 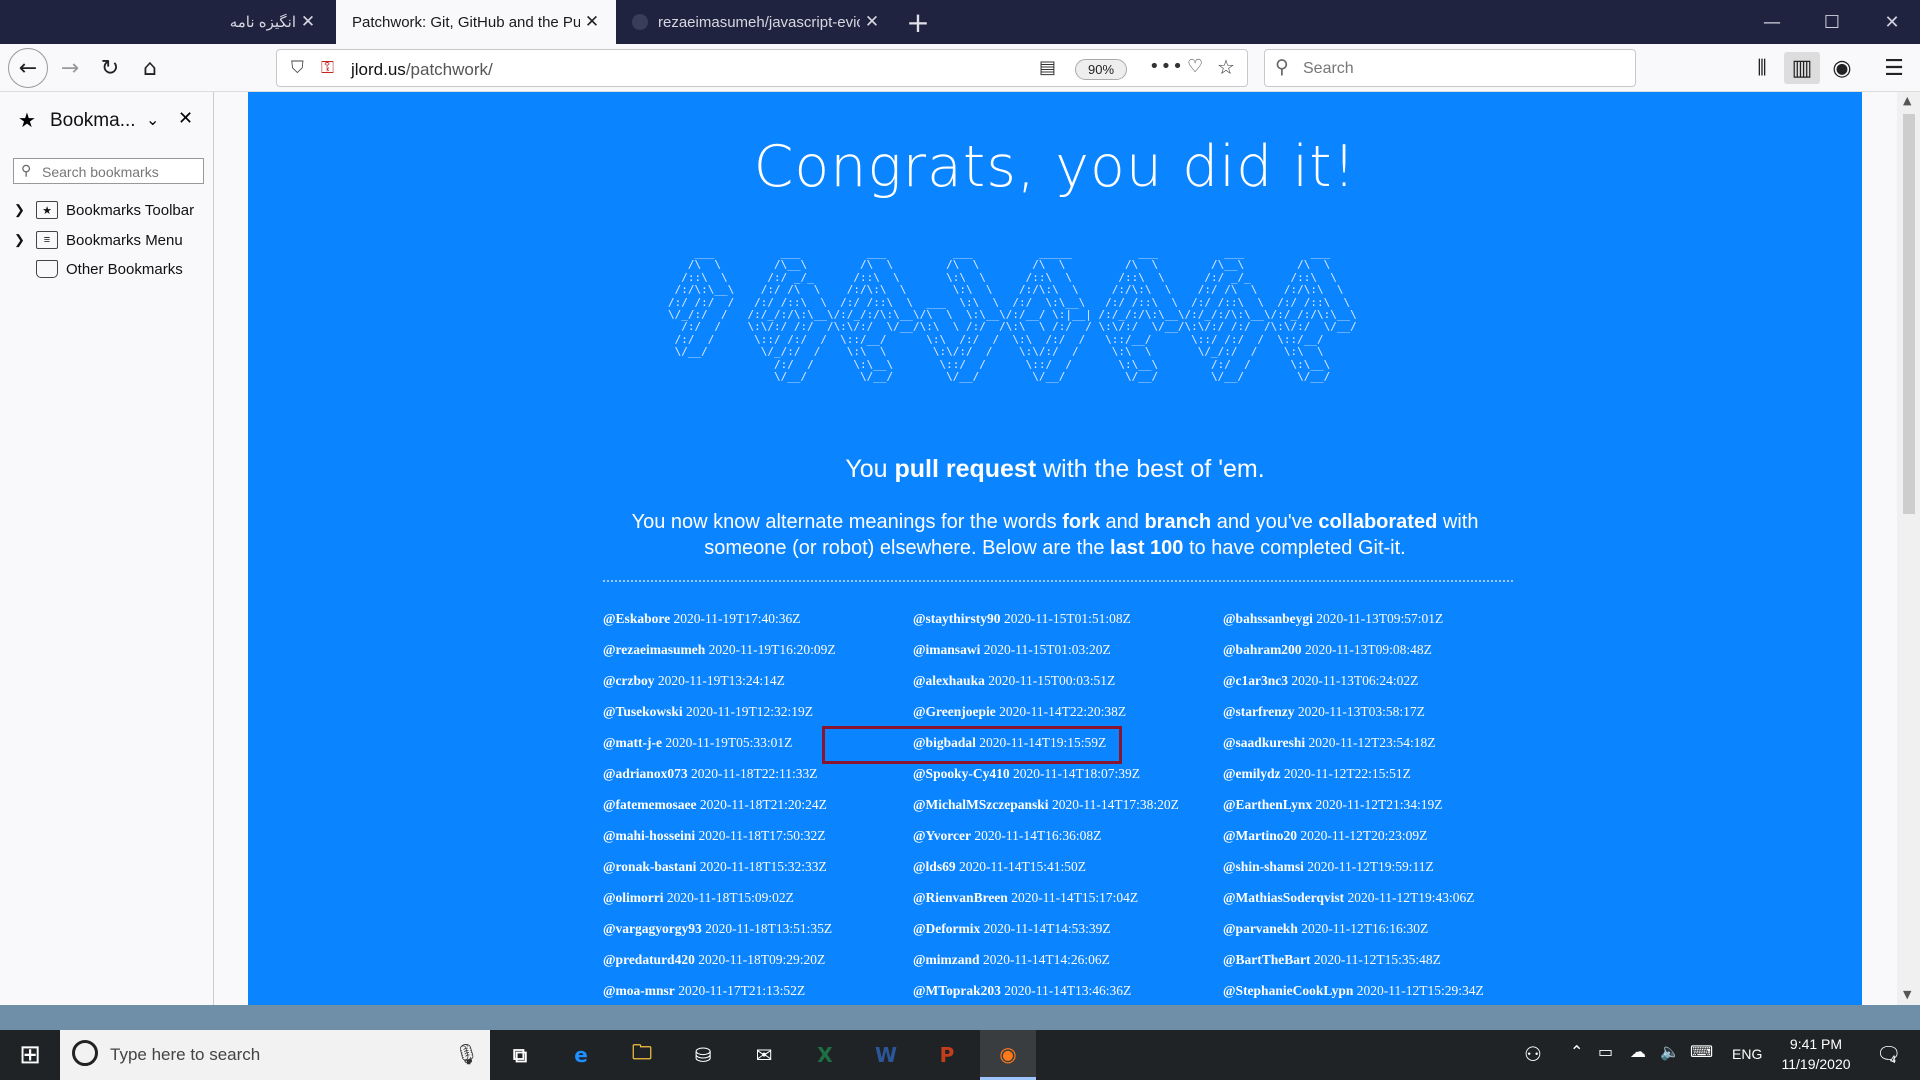 What do you see at coordinates (581, 1055) in the screenshot?
I see `edge-icon: e` at bounding box center [581, 1055].